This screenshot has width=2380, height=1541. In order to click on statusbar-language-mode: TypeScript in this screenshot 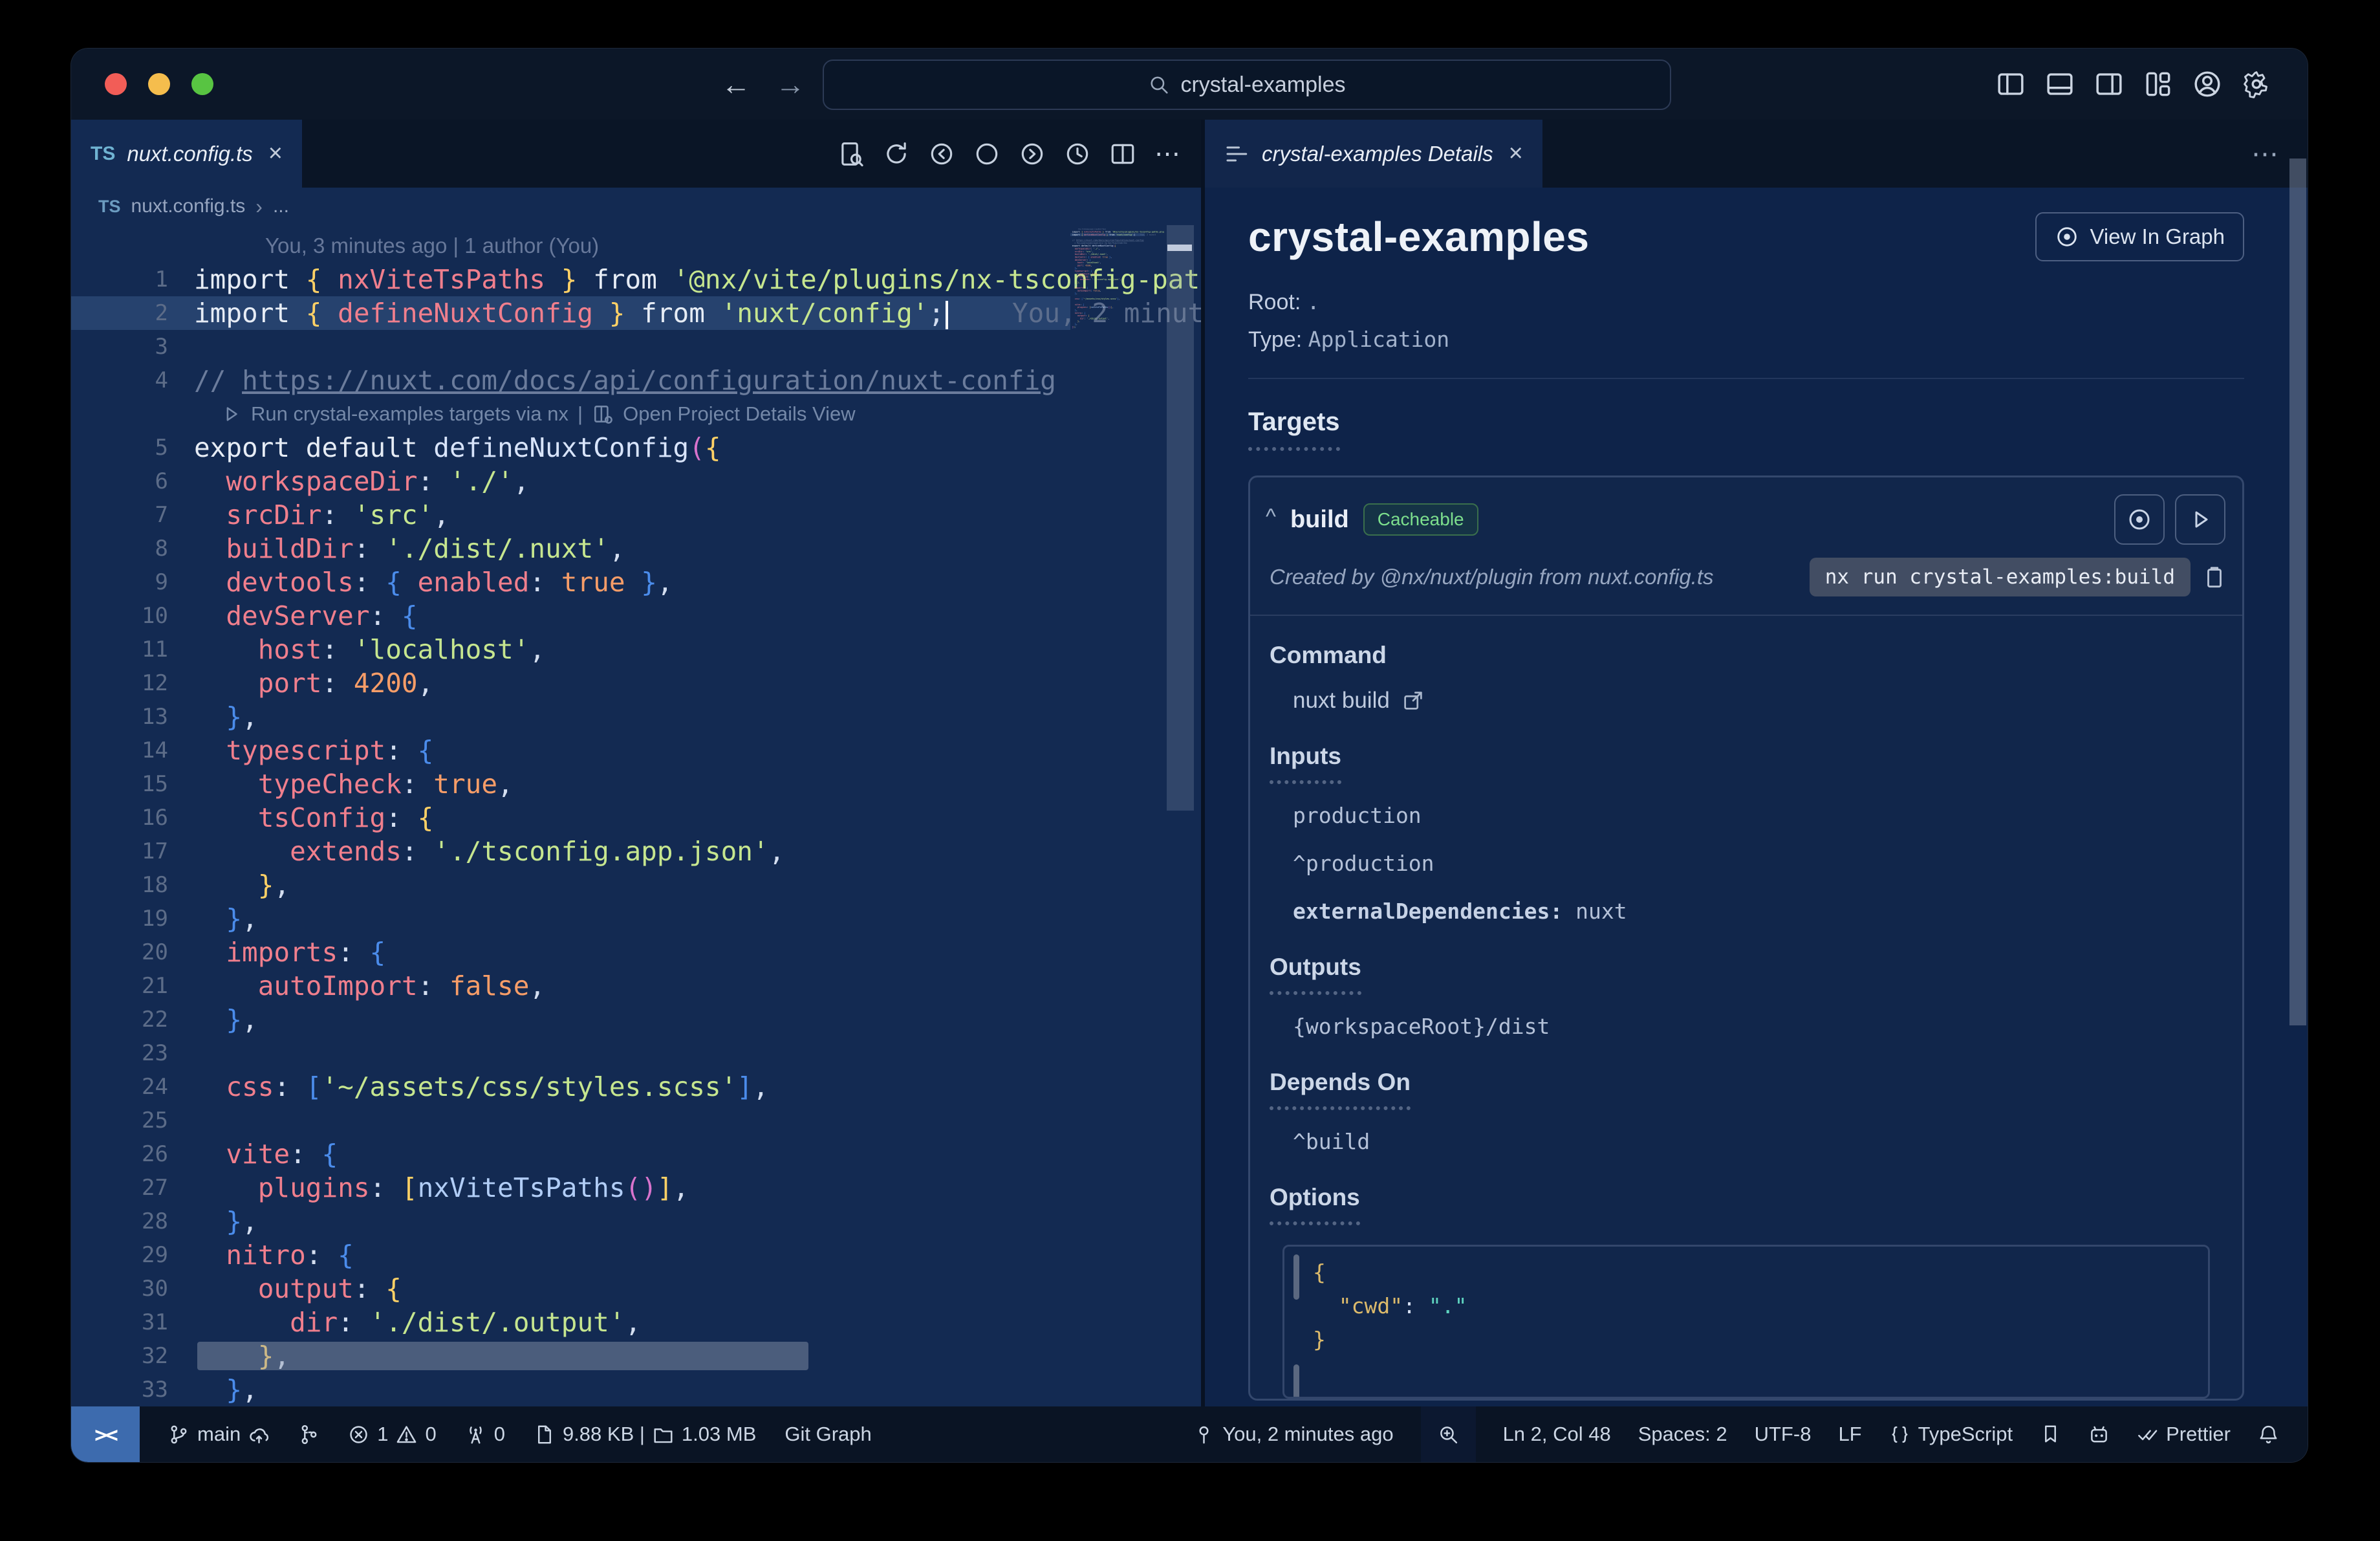, I will do `click(1951, 1434)`.